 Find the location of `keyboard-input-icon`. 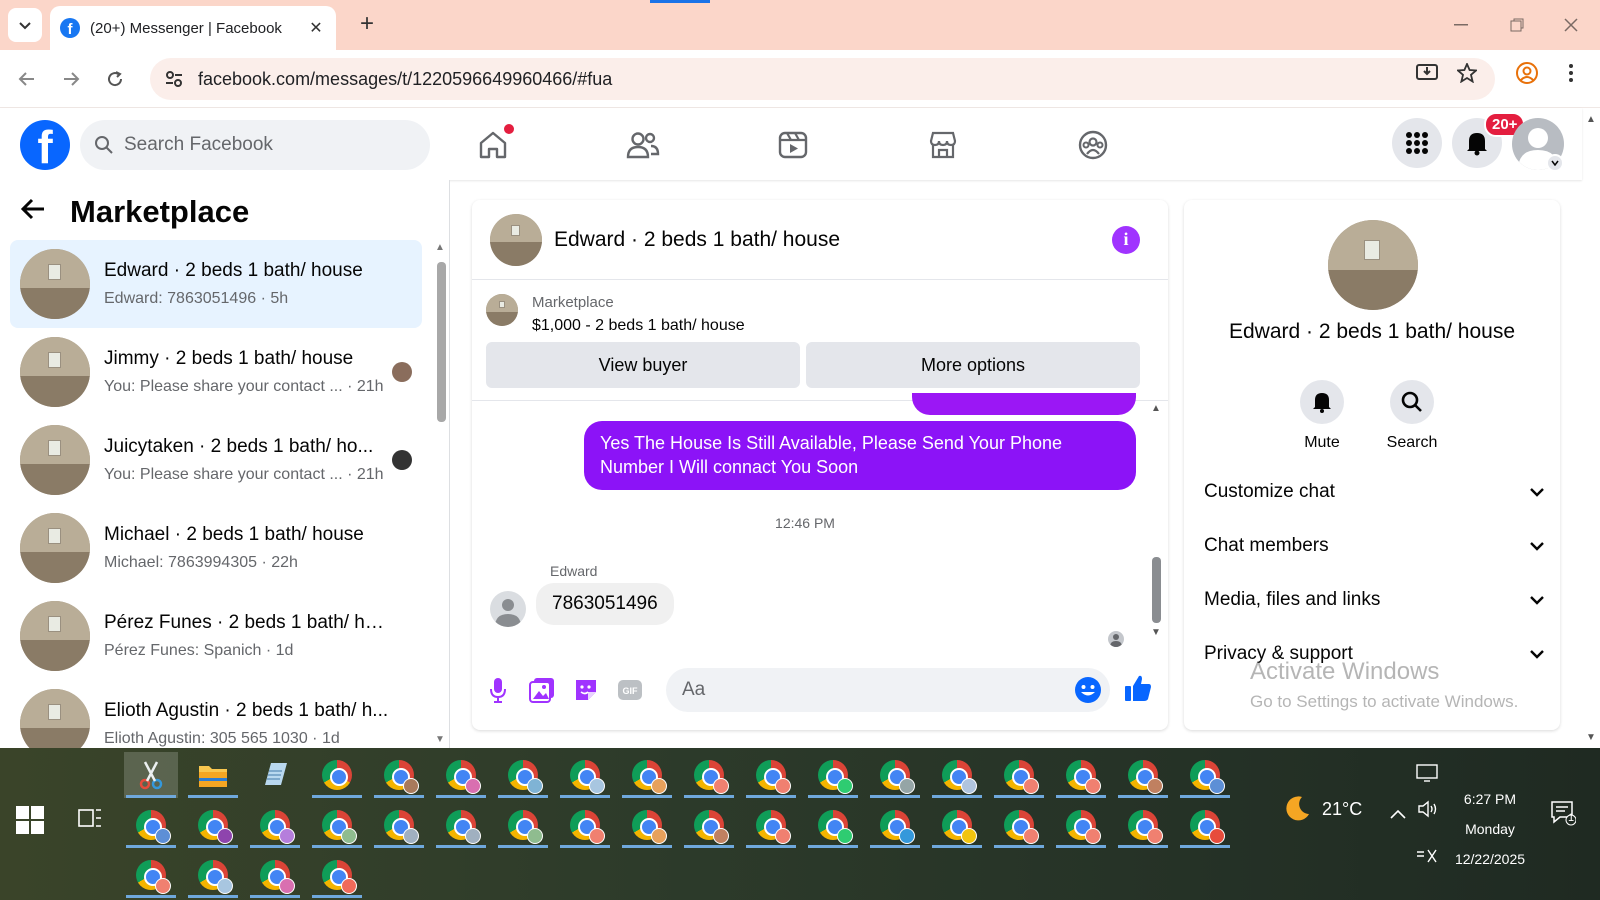

keyboard-input-icon is located at coordinates (1427, 858).